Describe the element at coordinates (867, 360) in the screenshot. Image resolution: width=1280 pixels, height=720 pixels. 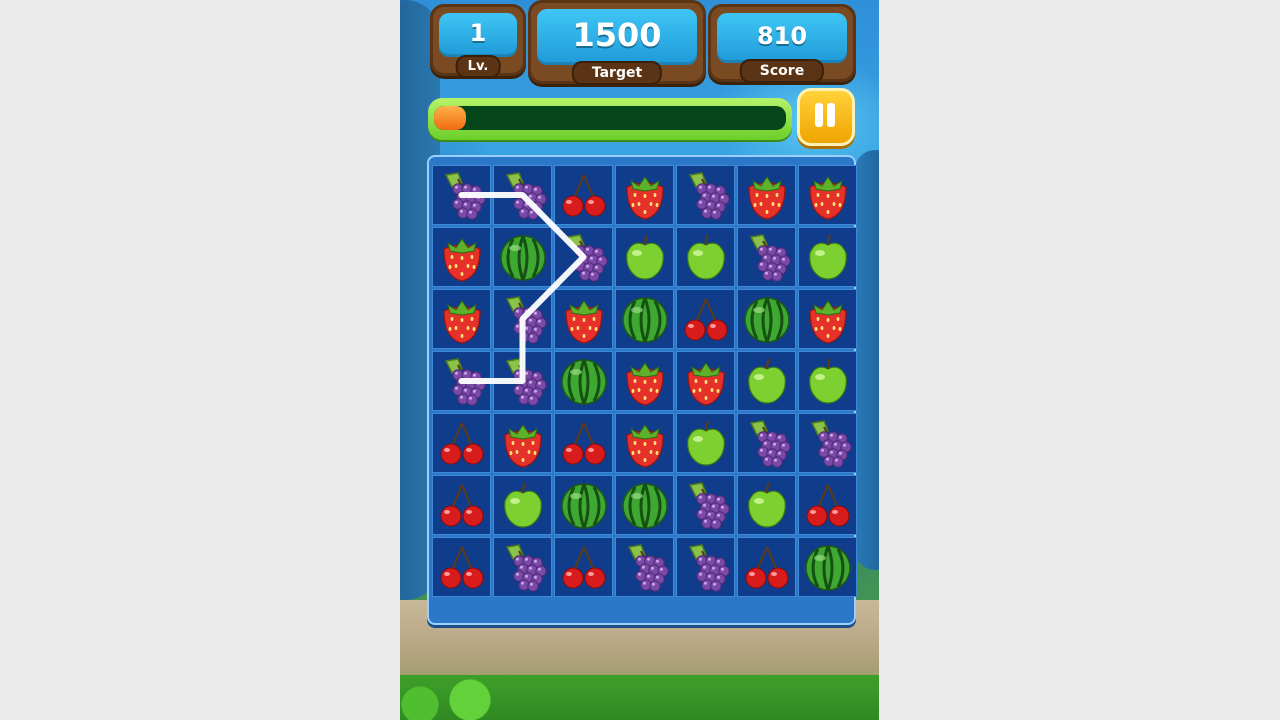
I see `tree-trunk-right` at that location.